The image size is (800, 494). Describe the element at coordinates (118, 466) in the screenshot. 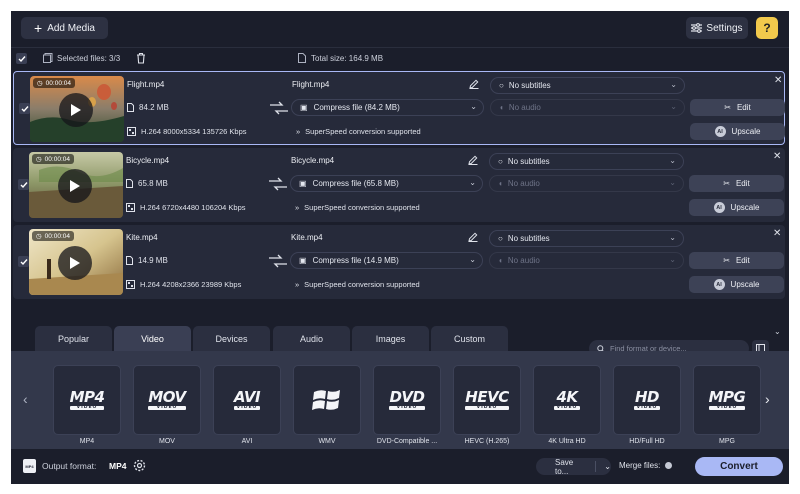

I see `output-format-value: MP4` at that location.